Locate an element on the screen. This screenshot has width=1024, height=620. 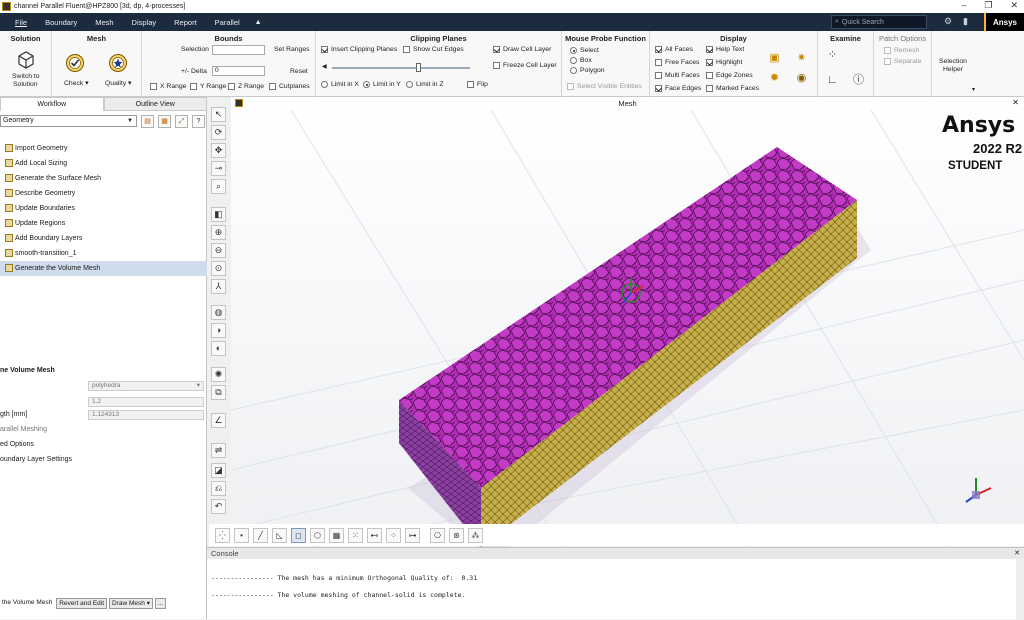
reset-button: Reset is located at coordinates (299, 71).